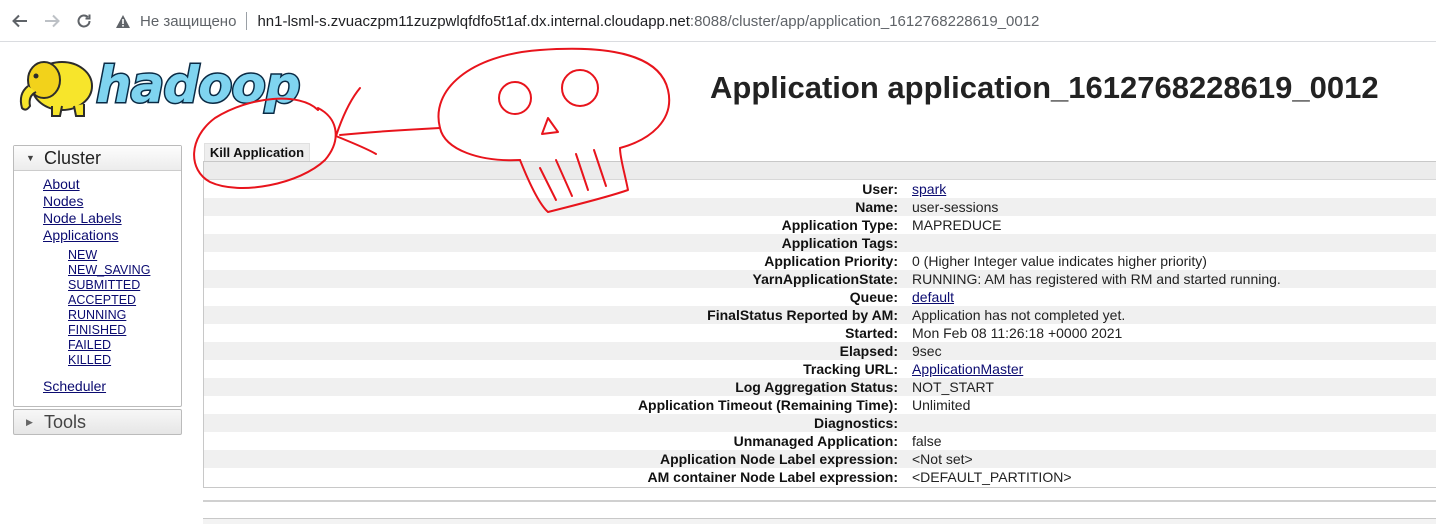 The image size is (1436, 524). I want to click on forward-button, so click(52, 21).